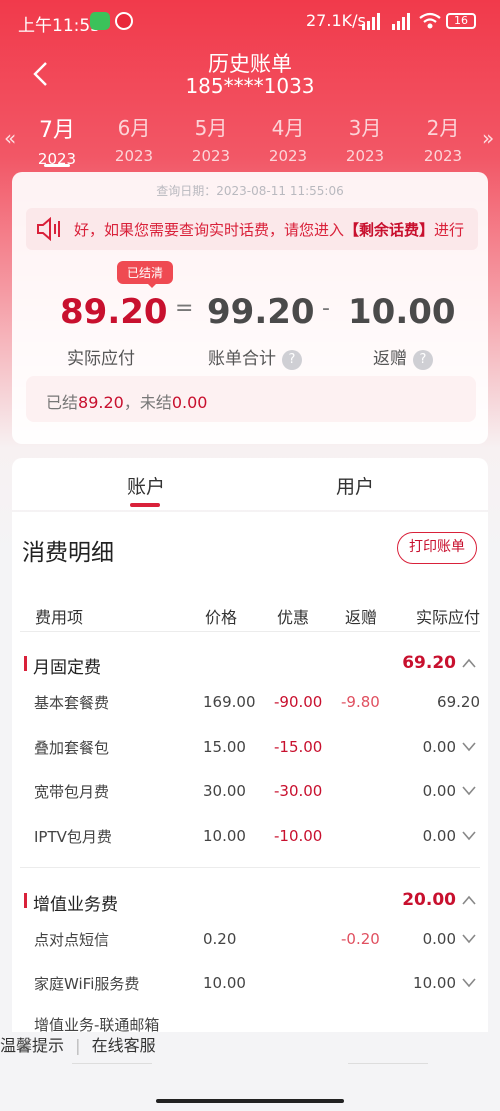  What do you see at coordinates (229, 702) in the screenshot?
I see `fee-price: 169.00` at bounding box center [229, 702].